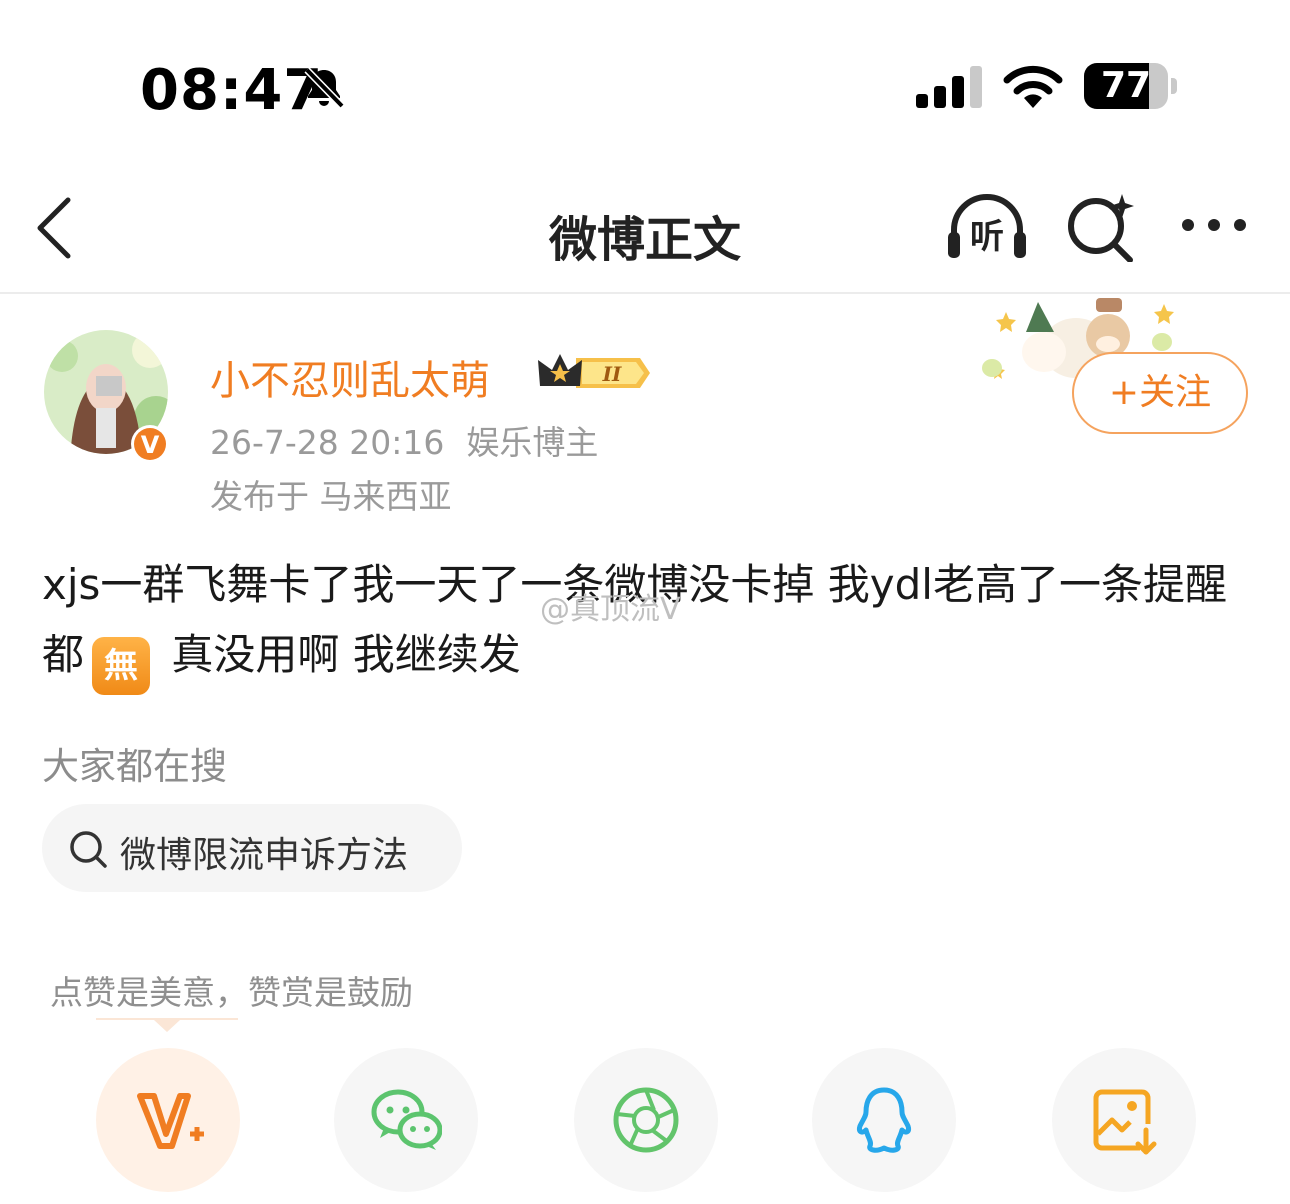  Describe the element at coordinates (324, 88) in the screenshot. I see `bell-muted-icon` at that location.